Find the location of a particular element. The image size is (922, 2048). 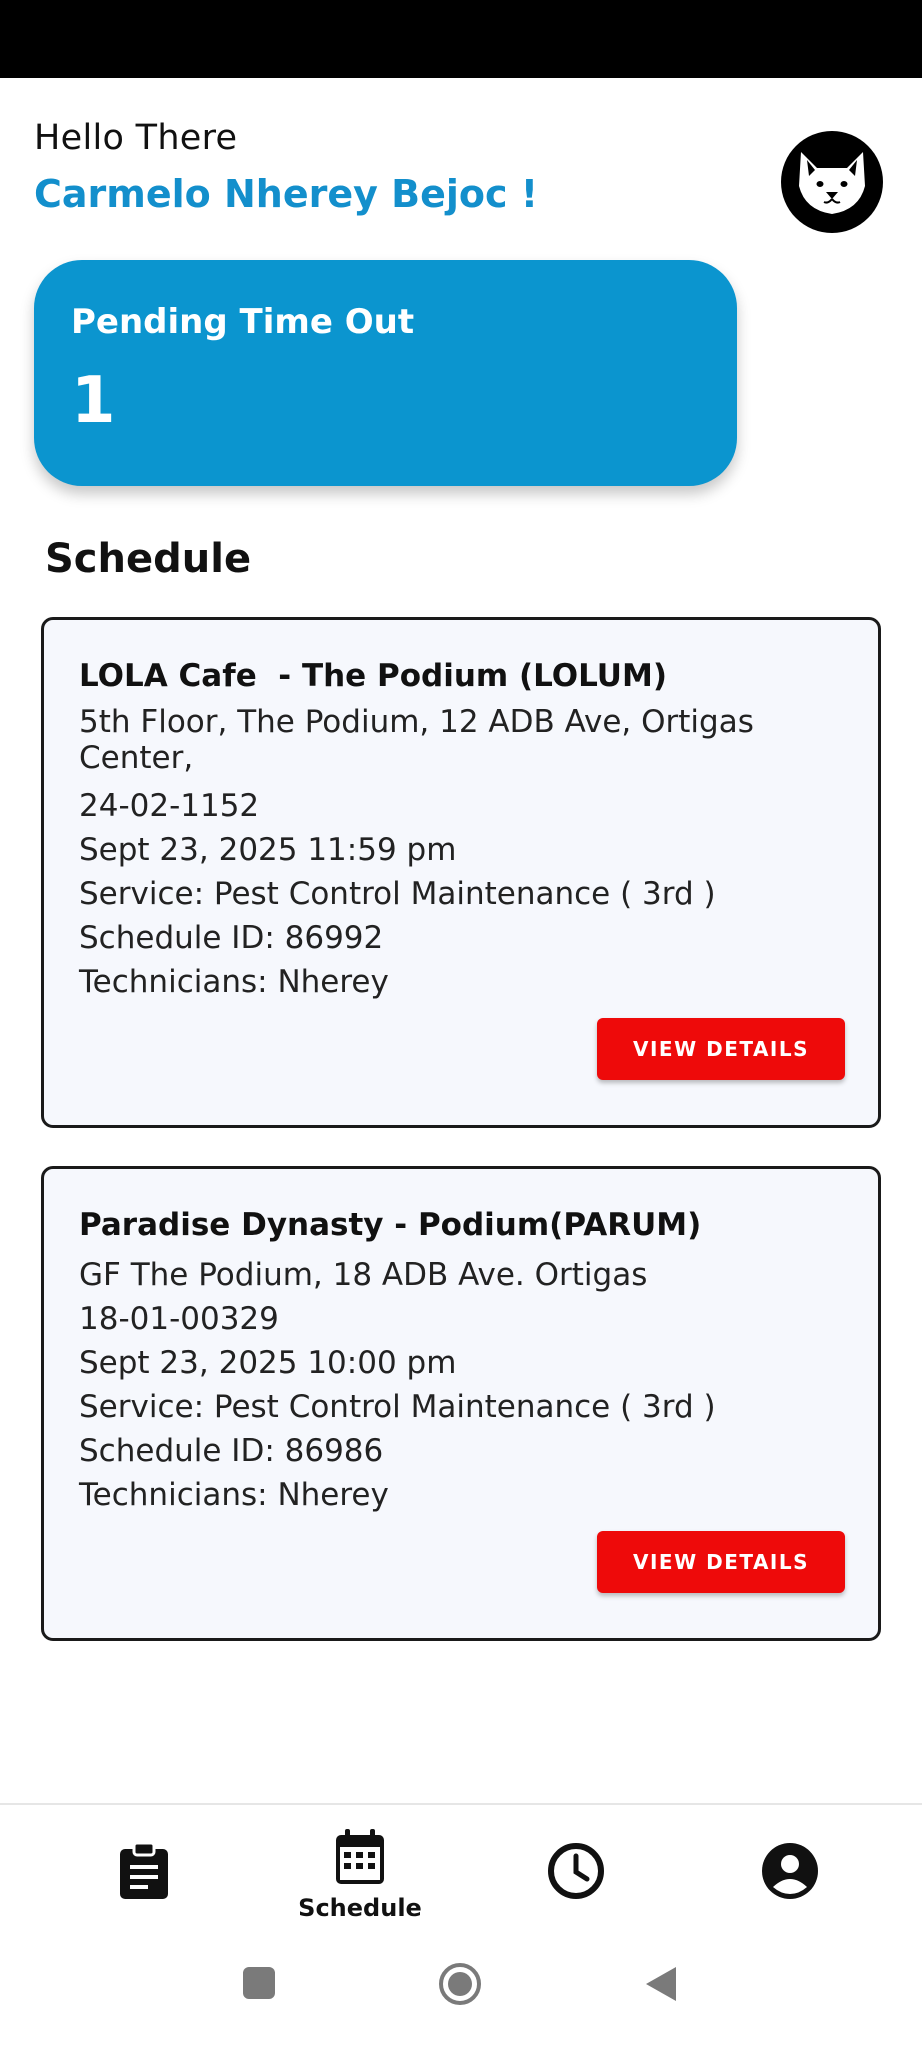

card-title: LOLA Cafe - The Podium (LOLUM) is located at coordinates (373, 676).